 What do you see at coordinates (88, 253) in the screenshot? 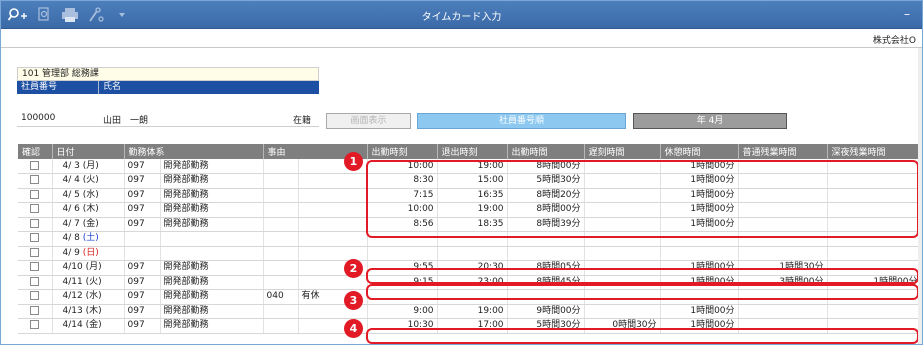
I see `date-cell: 4/ 9 (日)` at bounding box center [88, 253].